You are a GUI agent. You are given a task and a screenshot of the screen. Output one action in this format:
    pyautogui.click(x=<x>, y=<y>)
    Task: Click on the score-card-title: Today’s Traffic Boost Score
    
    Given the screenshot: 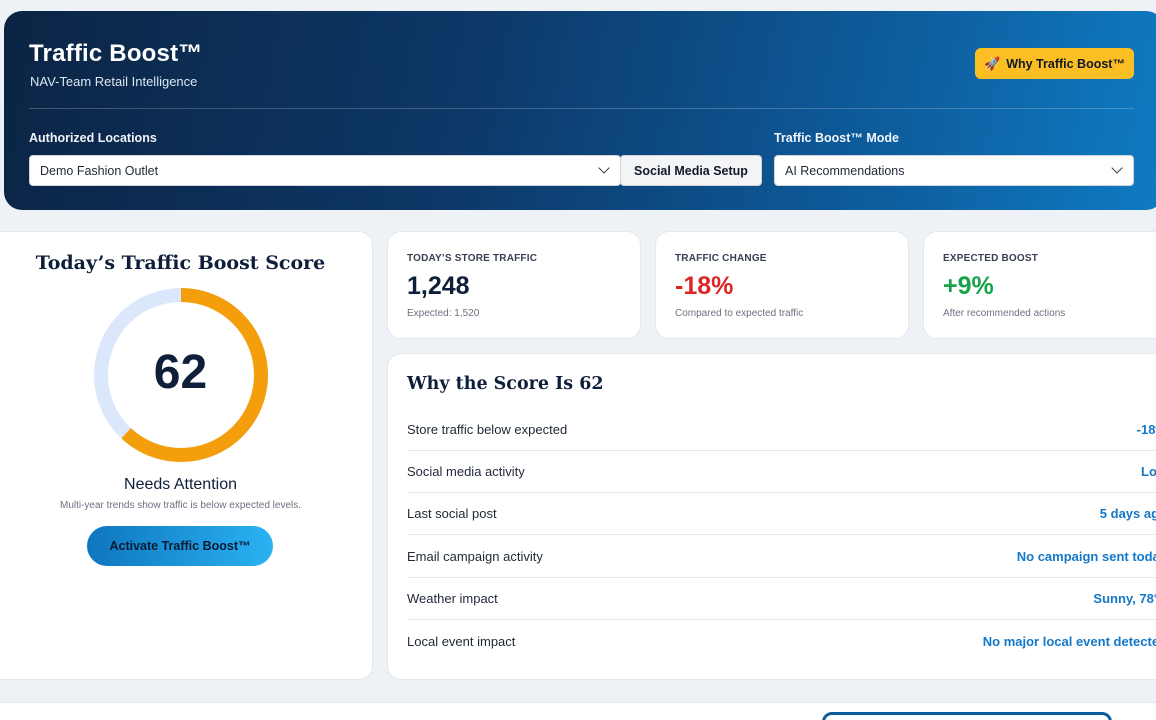 What is the action you would take?
    pyautogui.click(x=180, y=263)
    